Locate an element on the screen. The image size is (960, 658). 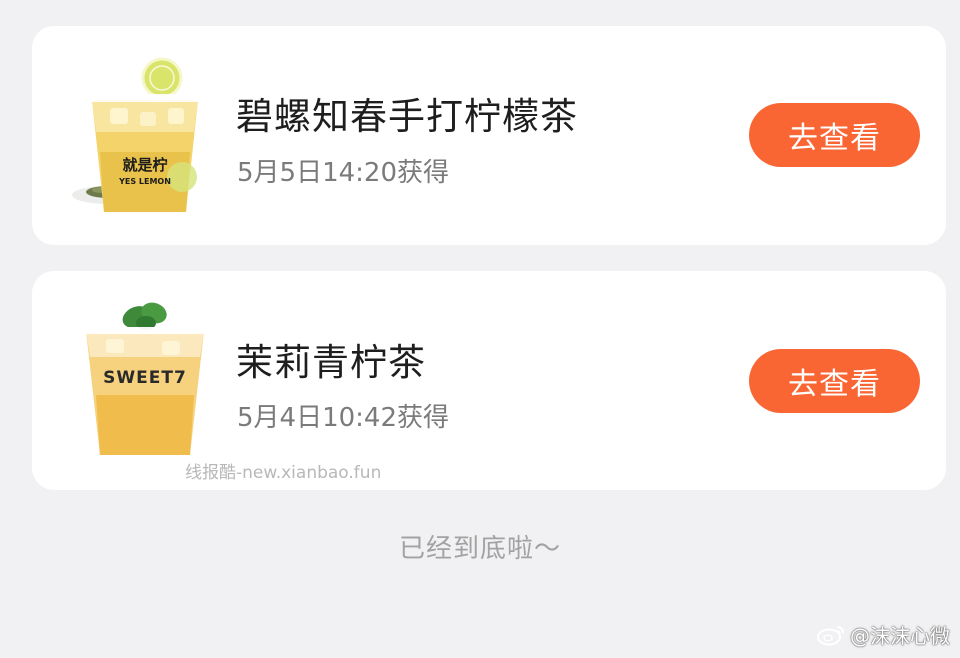
weibo-handle: @沫沫心微 is located at coordinates (900, 636).